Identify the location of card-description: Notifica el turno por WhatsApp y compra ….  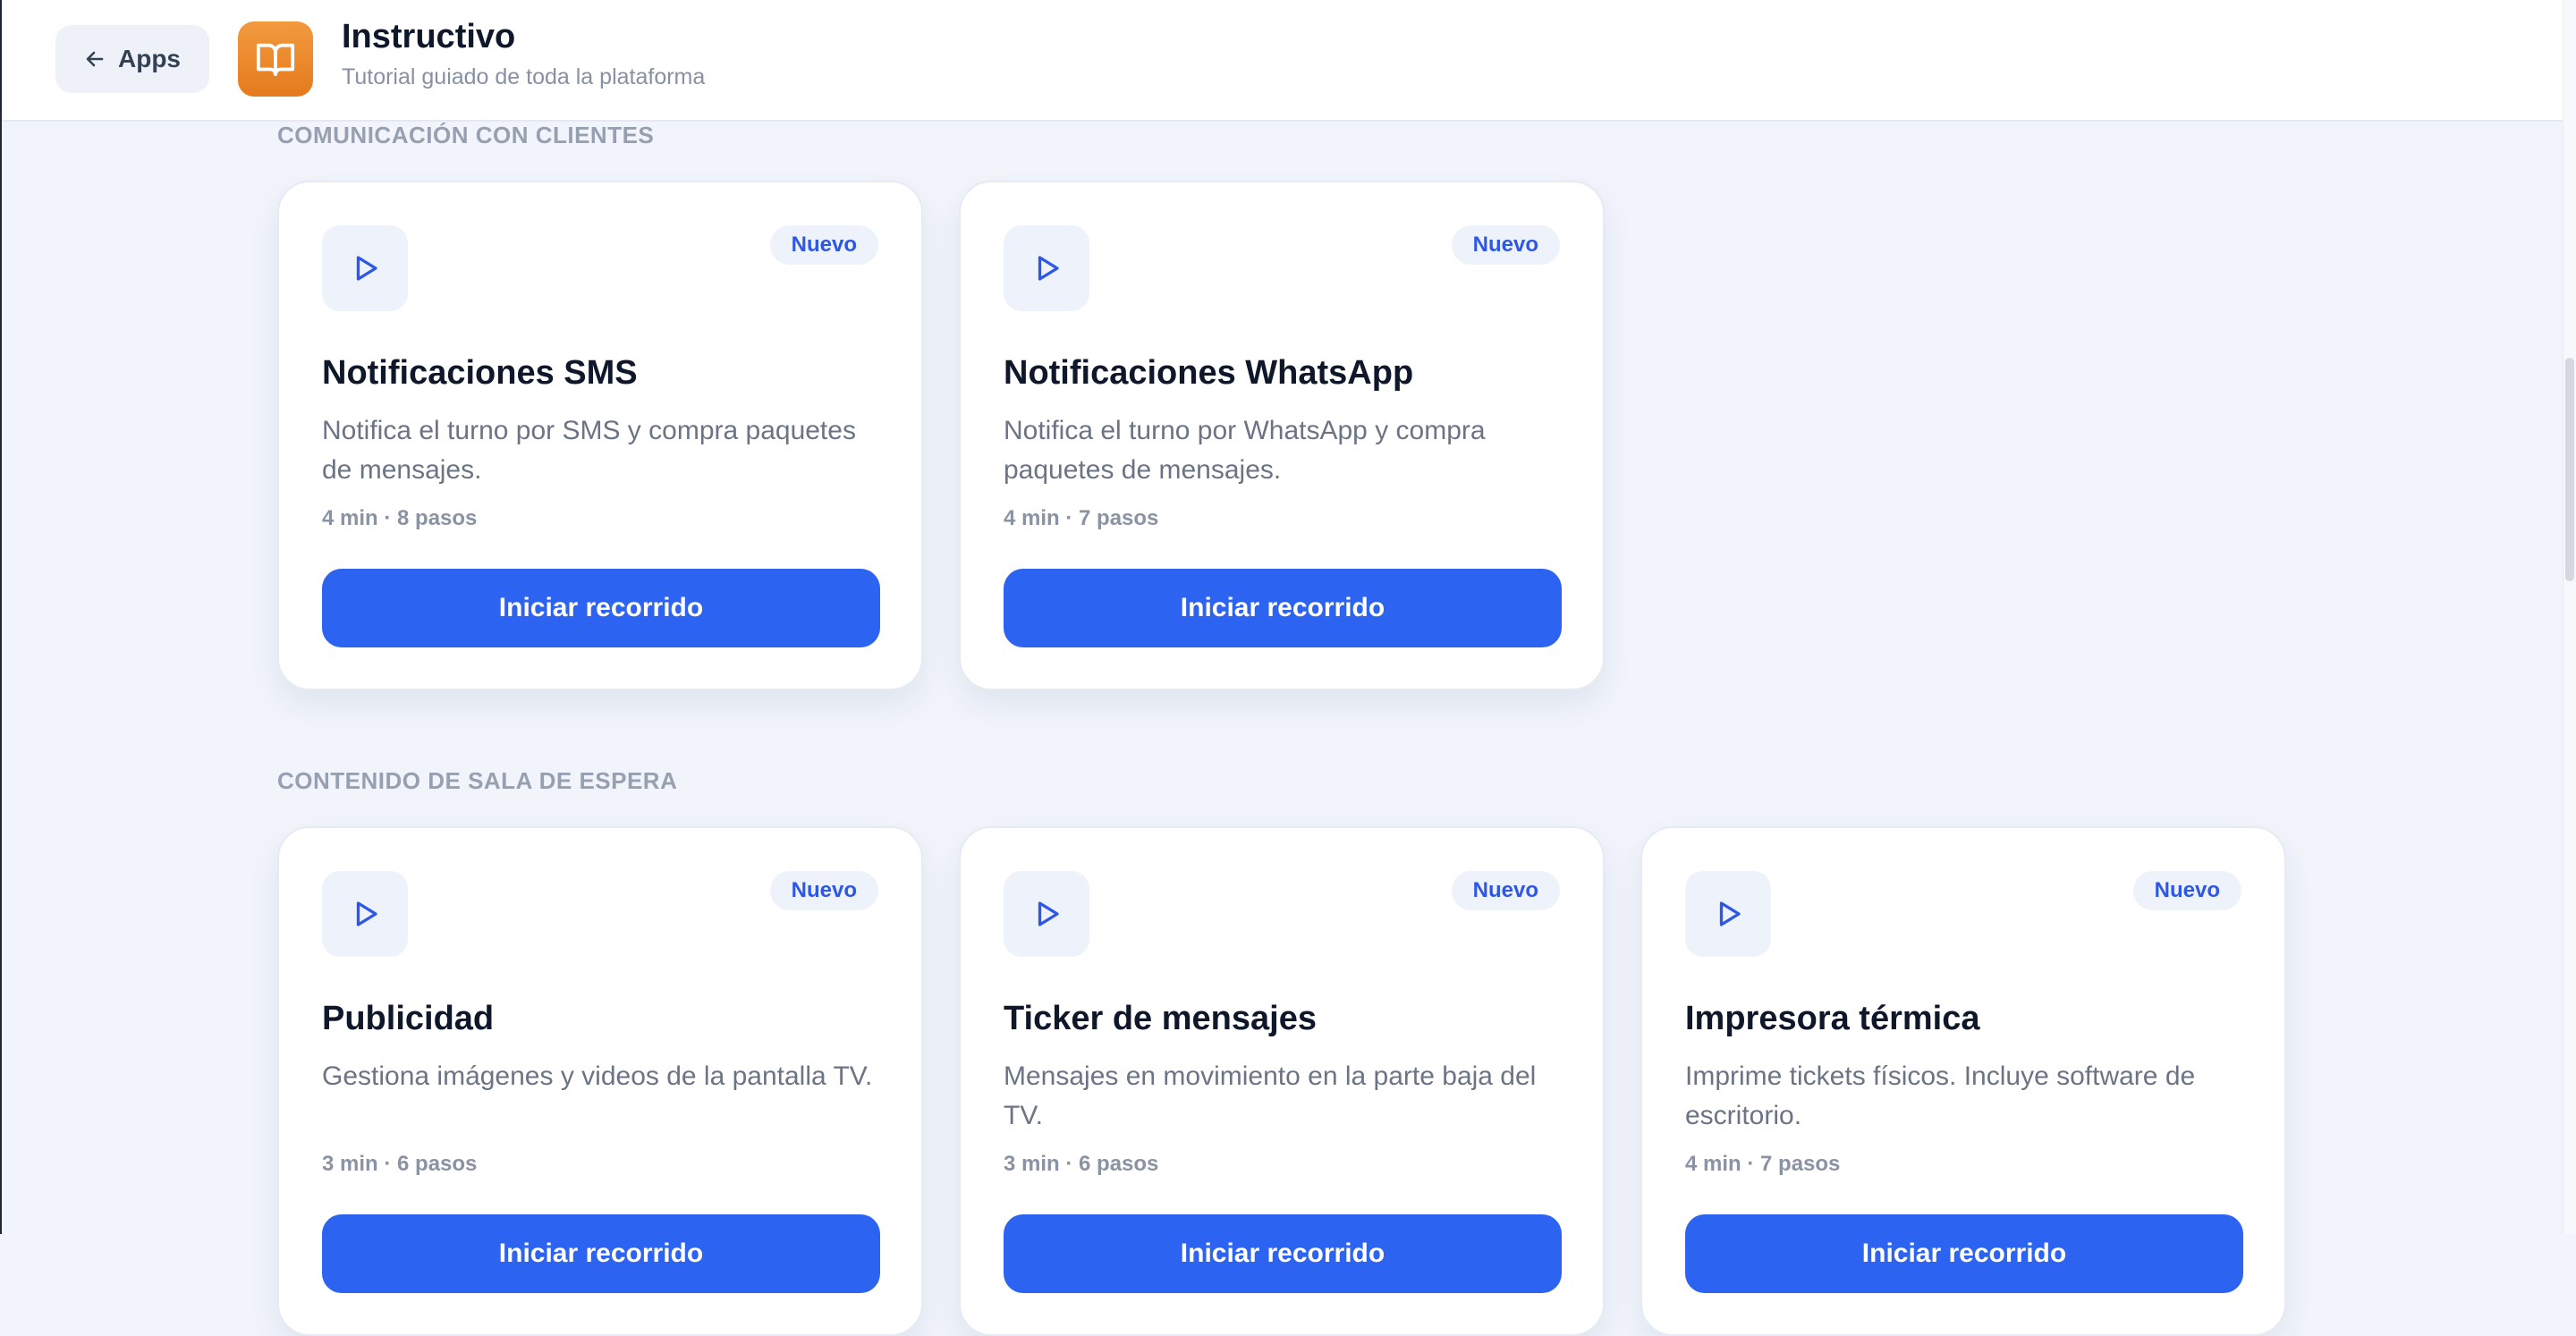
(1245, 451).